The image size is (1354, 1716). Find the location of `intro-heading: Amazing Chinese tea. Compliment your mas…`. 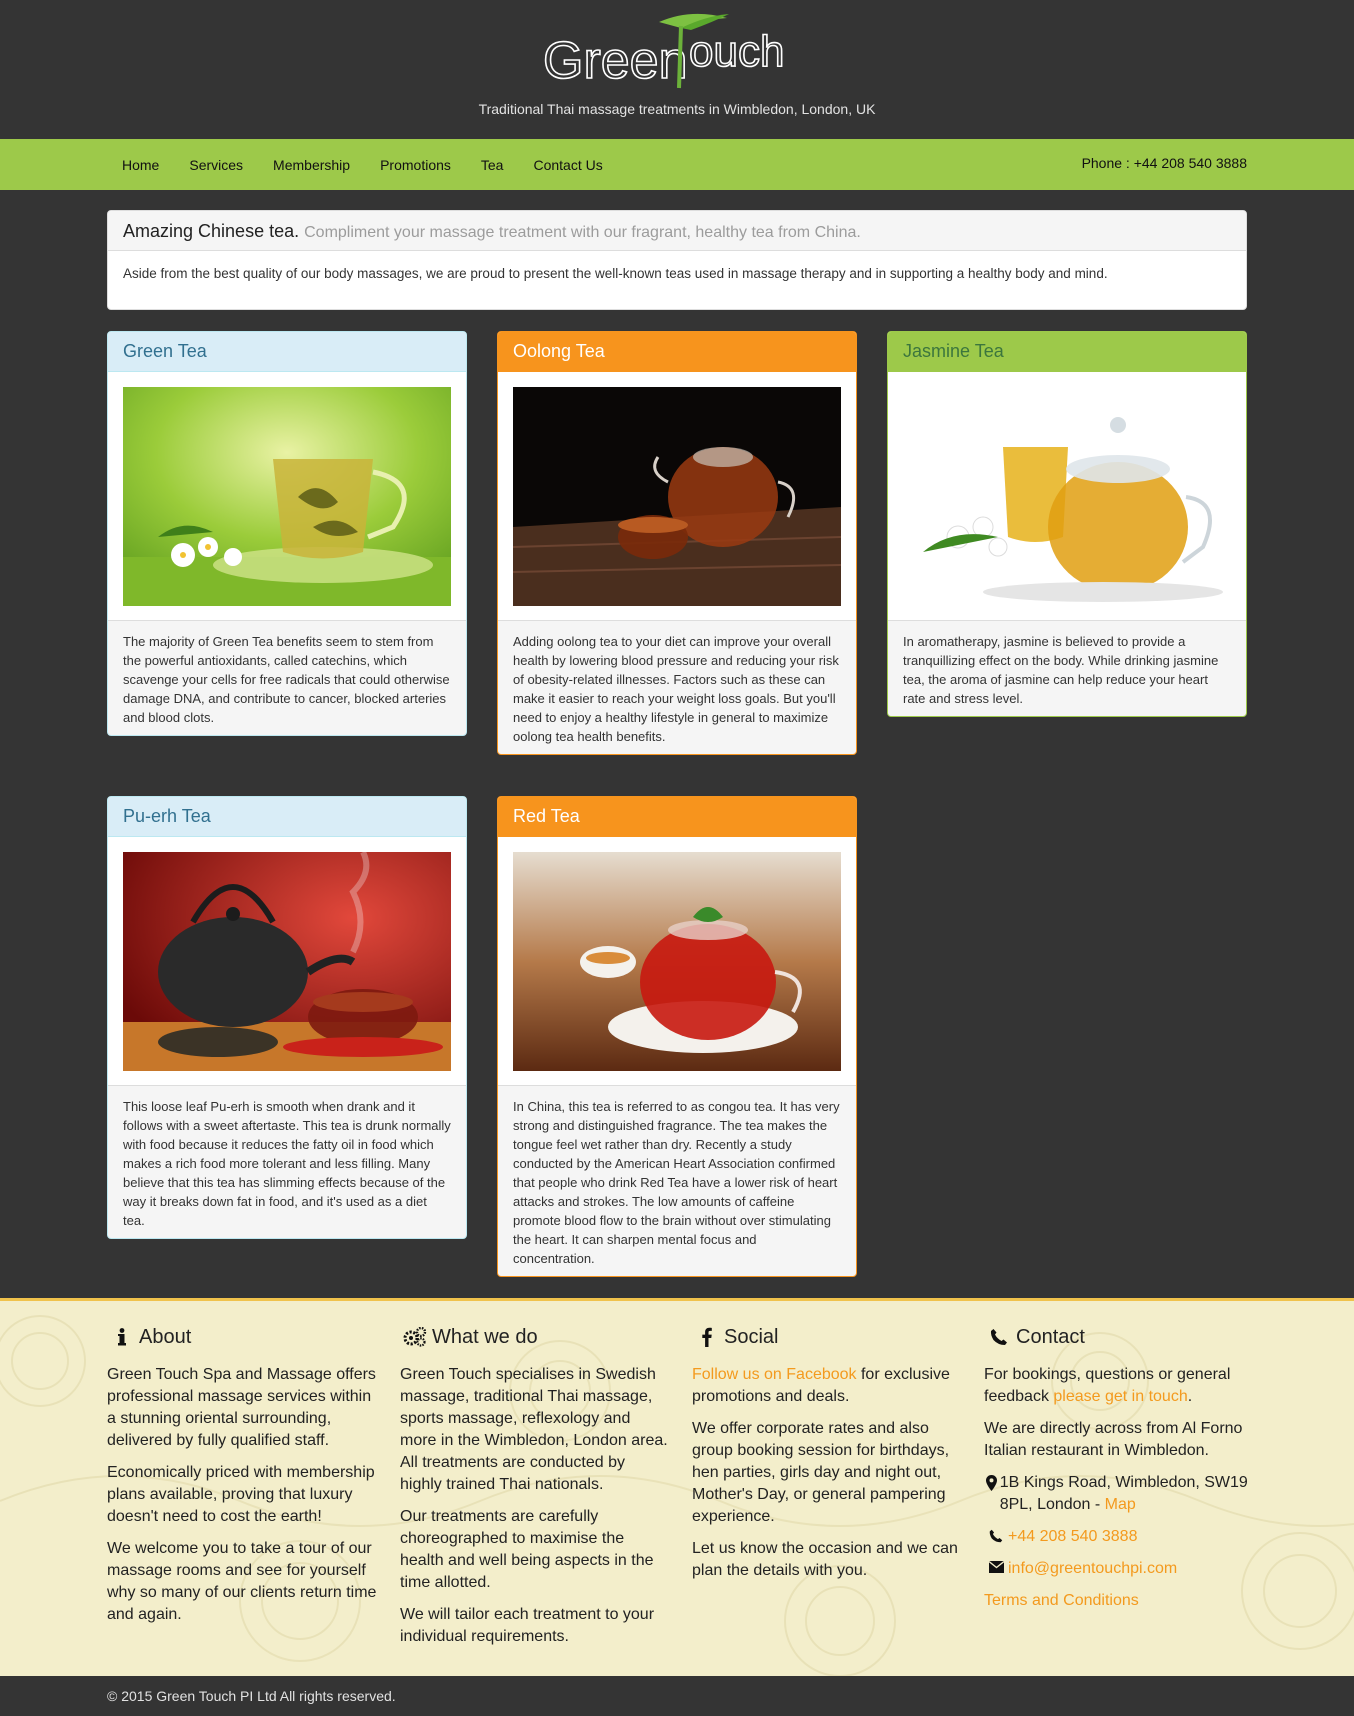

intro-heading: Amazing Chinese tea. Compliment your mas… is located at coordinates (677, 231).